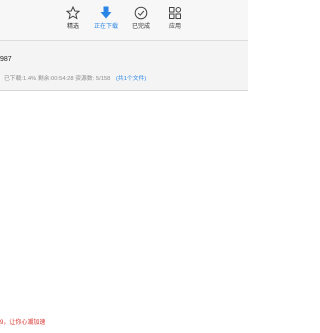  What do you see at coordinates (131, 79) in the screenshot?
I see `file-count-link: (共1个文件)` at bounding box center [131, 79].